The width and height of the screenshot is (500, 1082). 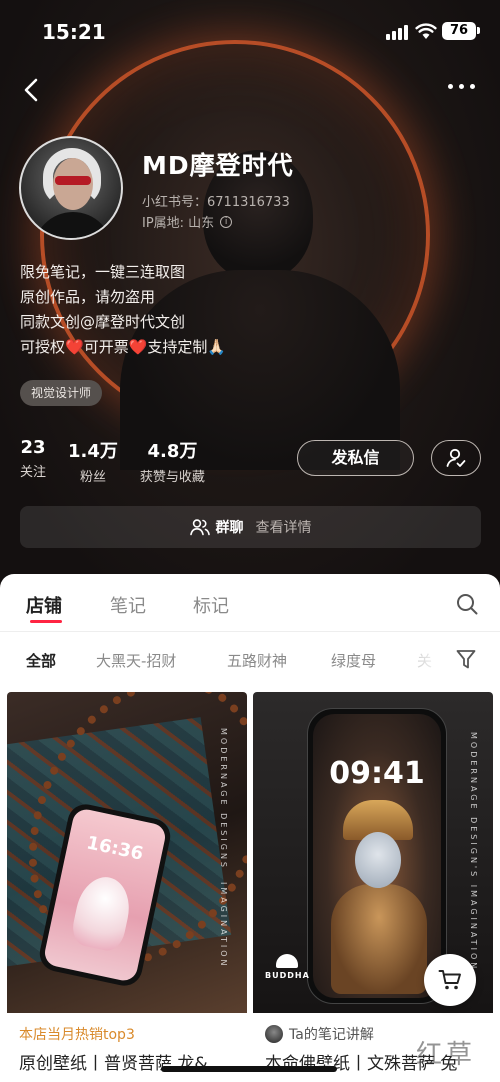 What do you see at coordinates (136, 660) in the screenshot?
I see `filter-item: 大黑天-招财` at bounding box center [136, 660].